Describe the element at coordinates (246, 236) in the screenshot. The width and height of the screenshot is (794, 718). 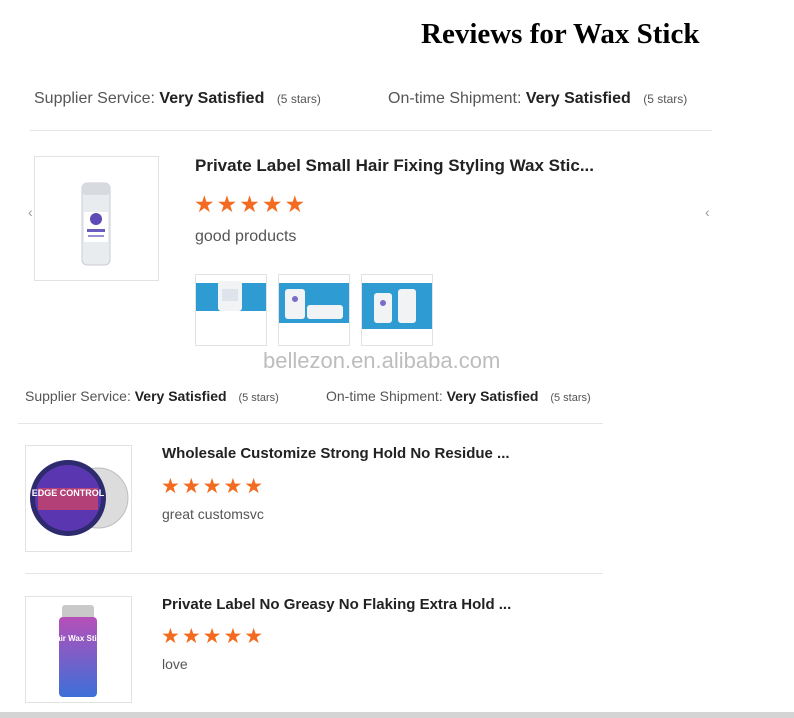
I see `review-comment: good products` at that location.